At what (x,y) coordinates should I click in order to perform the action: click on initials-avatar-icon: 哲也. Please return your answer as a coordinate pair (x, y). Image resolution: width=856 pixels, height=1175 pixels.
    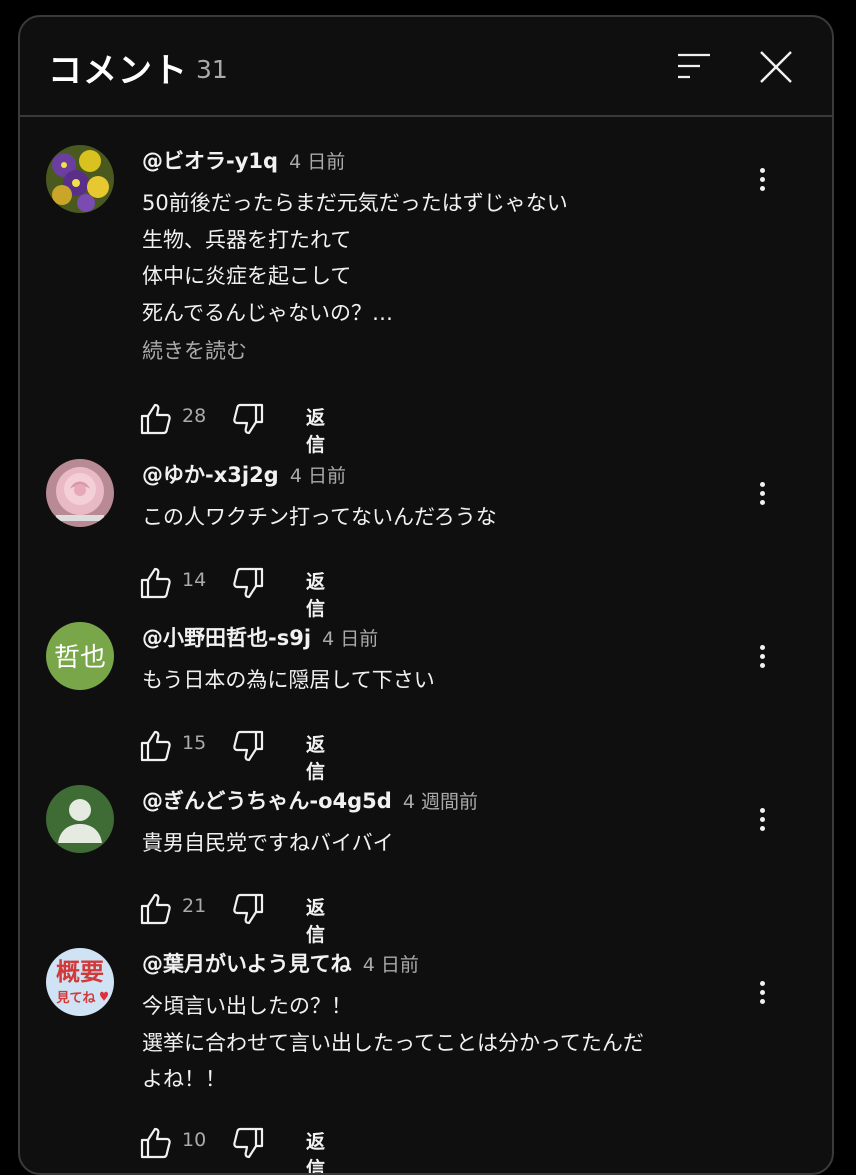
    Looking at the image, I should click on (80, 658).